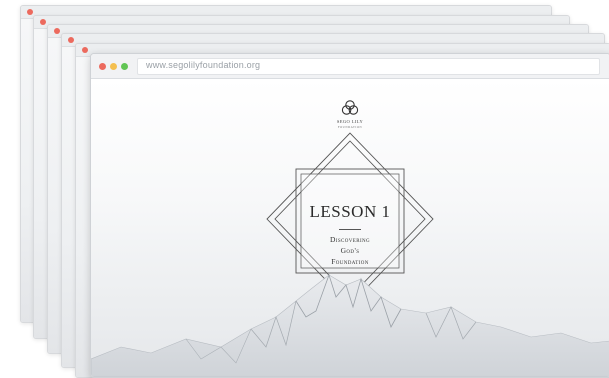 This screenshot has height=378, width=609. I want to click on title-divider, so click(350, 229).